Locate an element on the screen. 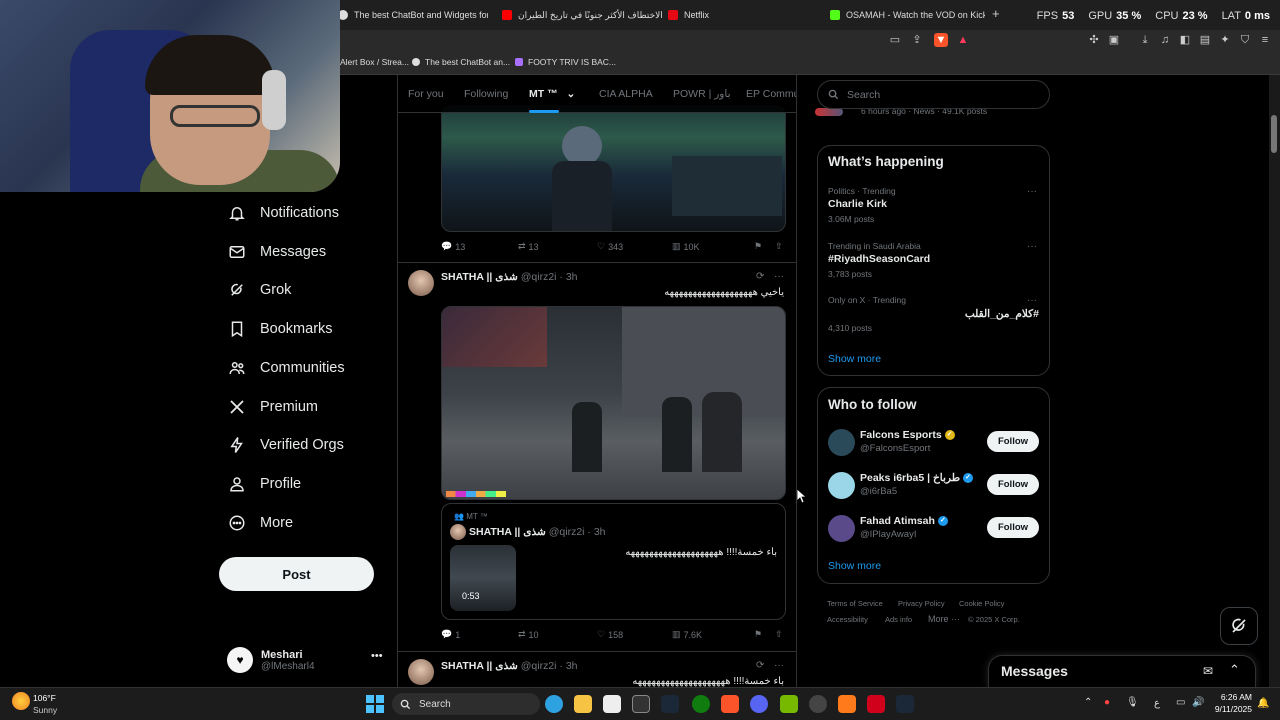 The image size is (1280, 720). nav-bookmarks: Bookmarks is located at coordinates (280, 329).